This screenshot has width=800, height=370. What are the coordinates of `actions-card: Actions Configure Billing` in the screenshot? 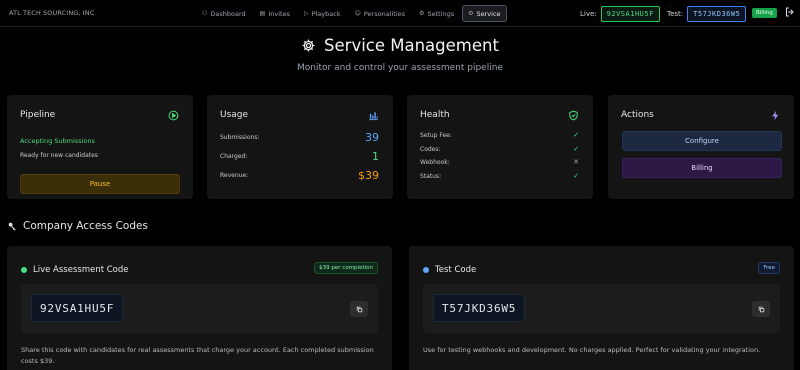 It's located at (701, 147).